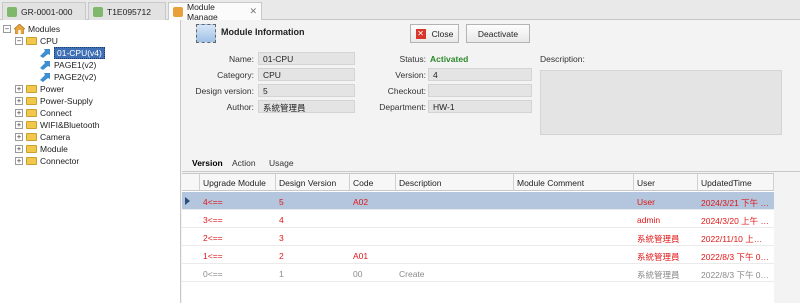  I want to click on cell-module-comment, so click(574, 273).